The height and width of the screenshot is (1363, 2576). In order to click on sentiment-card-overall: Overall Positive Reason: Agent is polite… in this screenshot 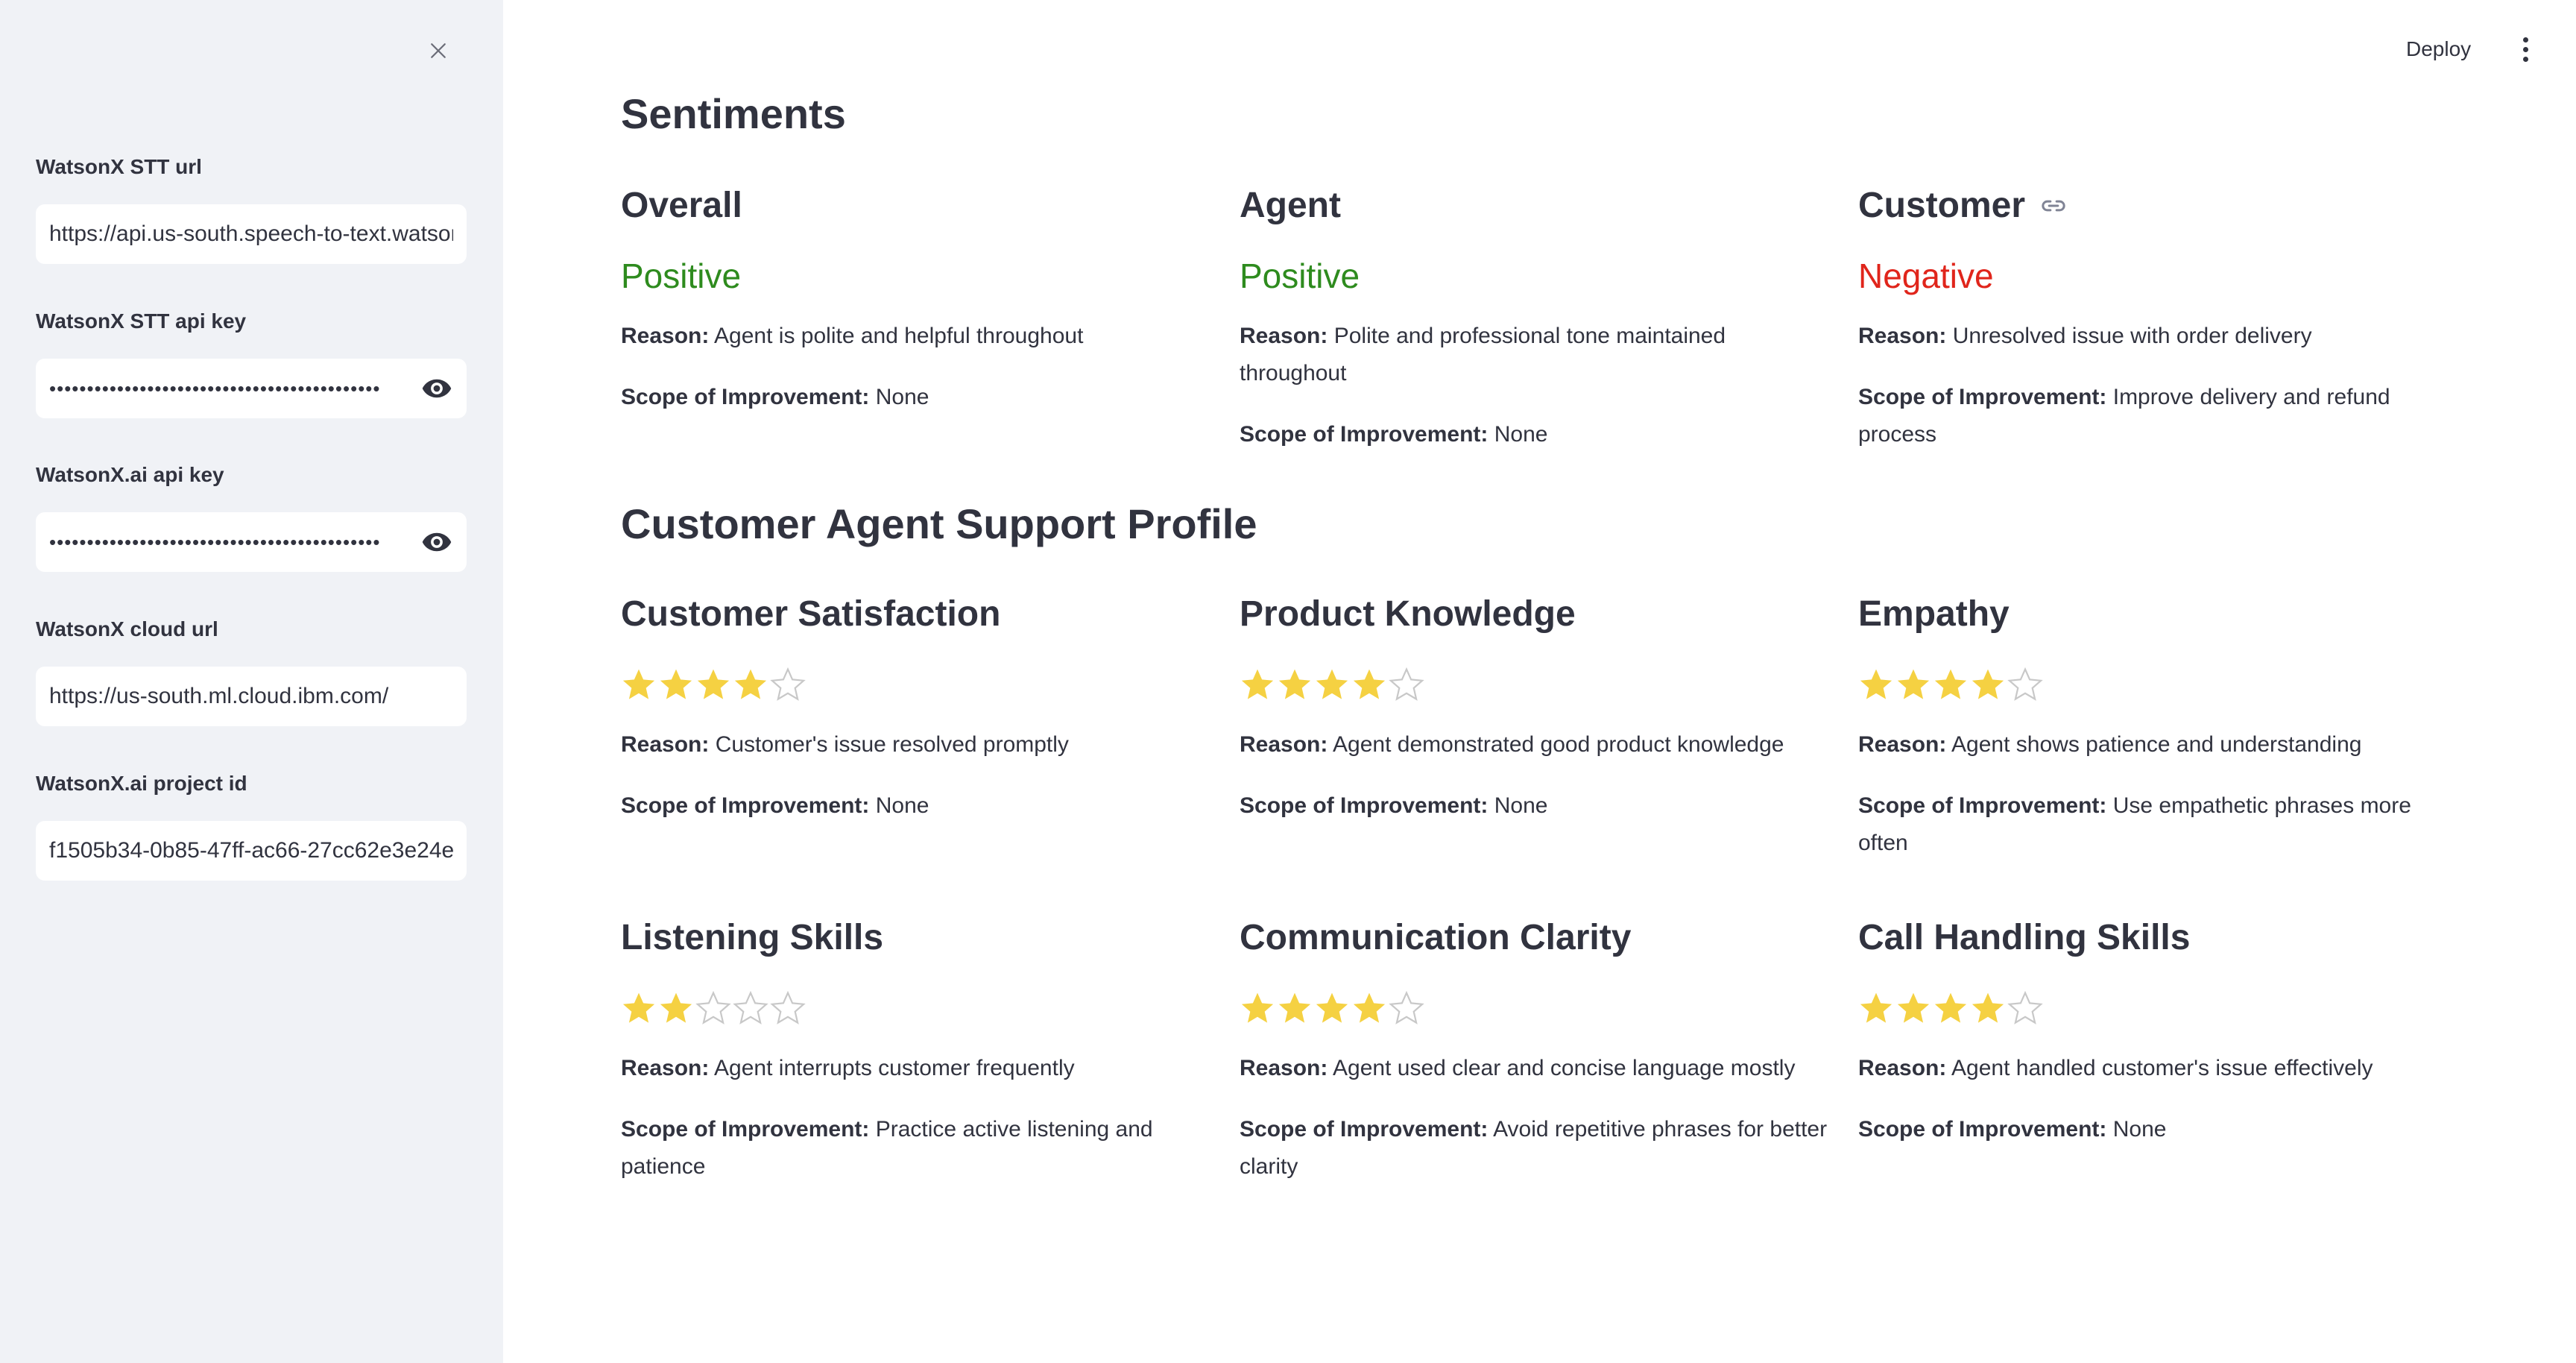, I will do `click(916, 299)`.